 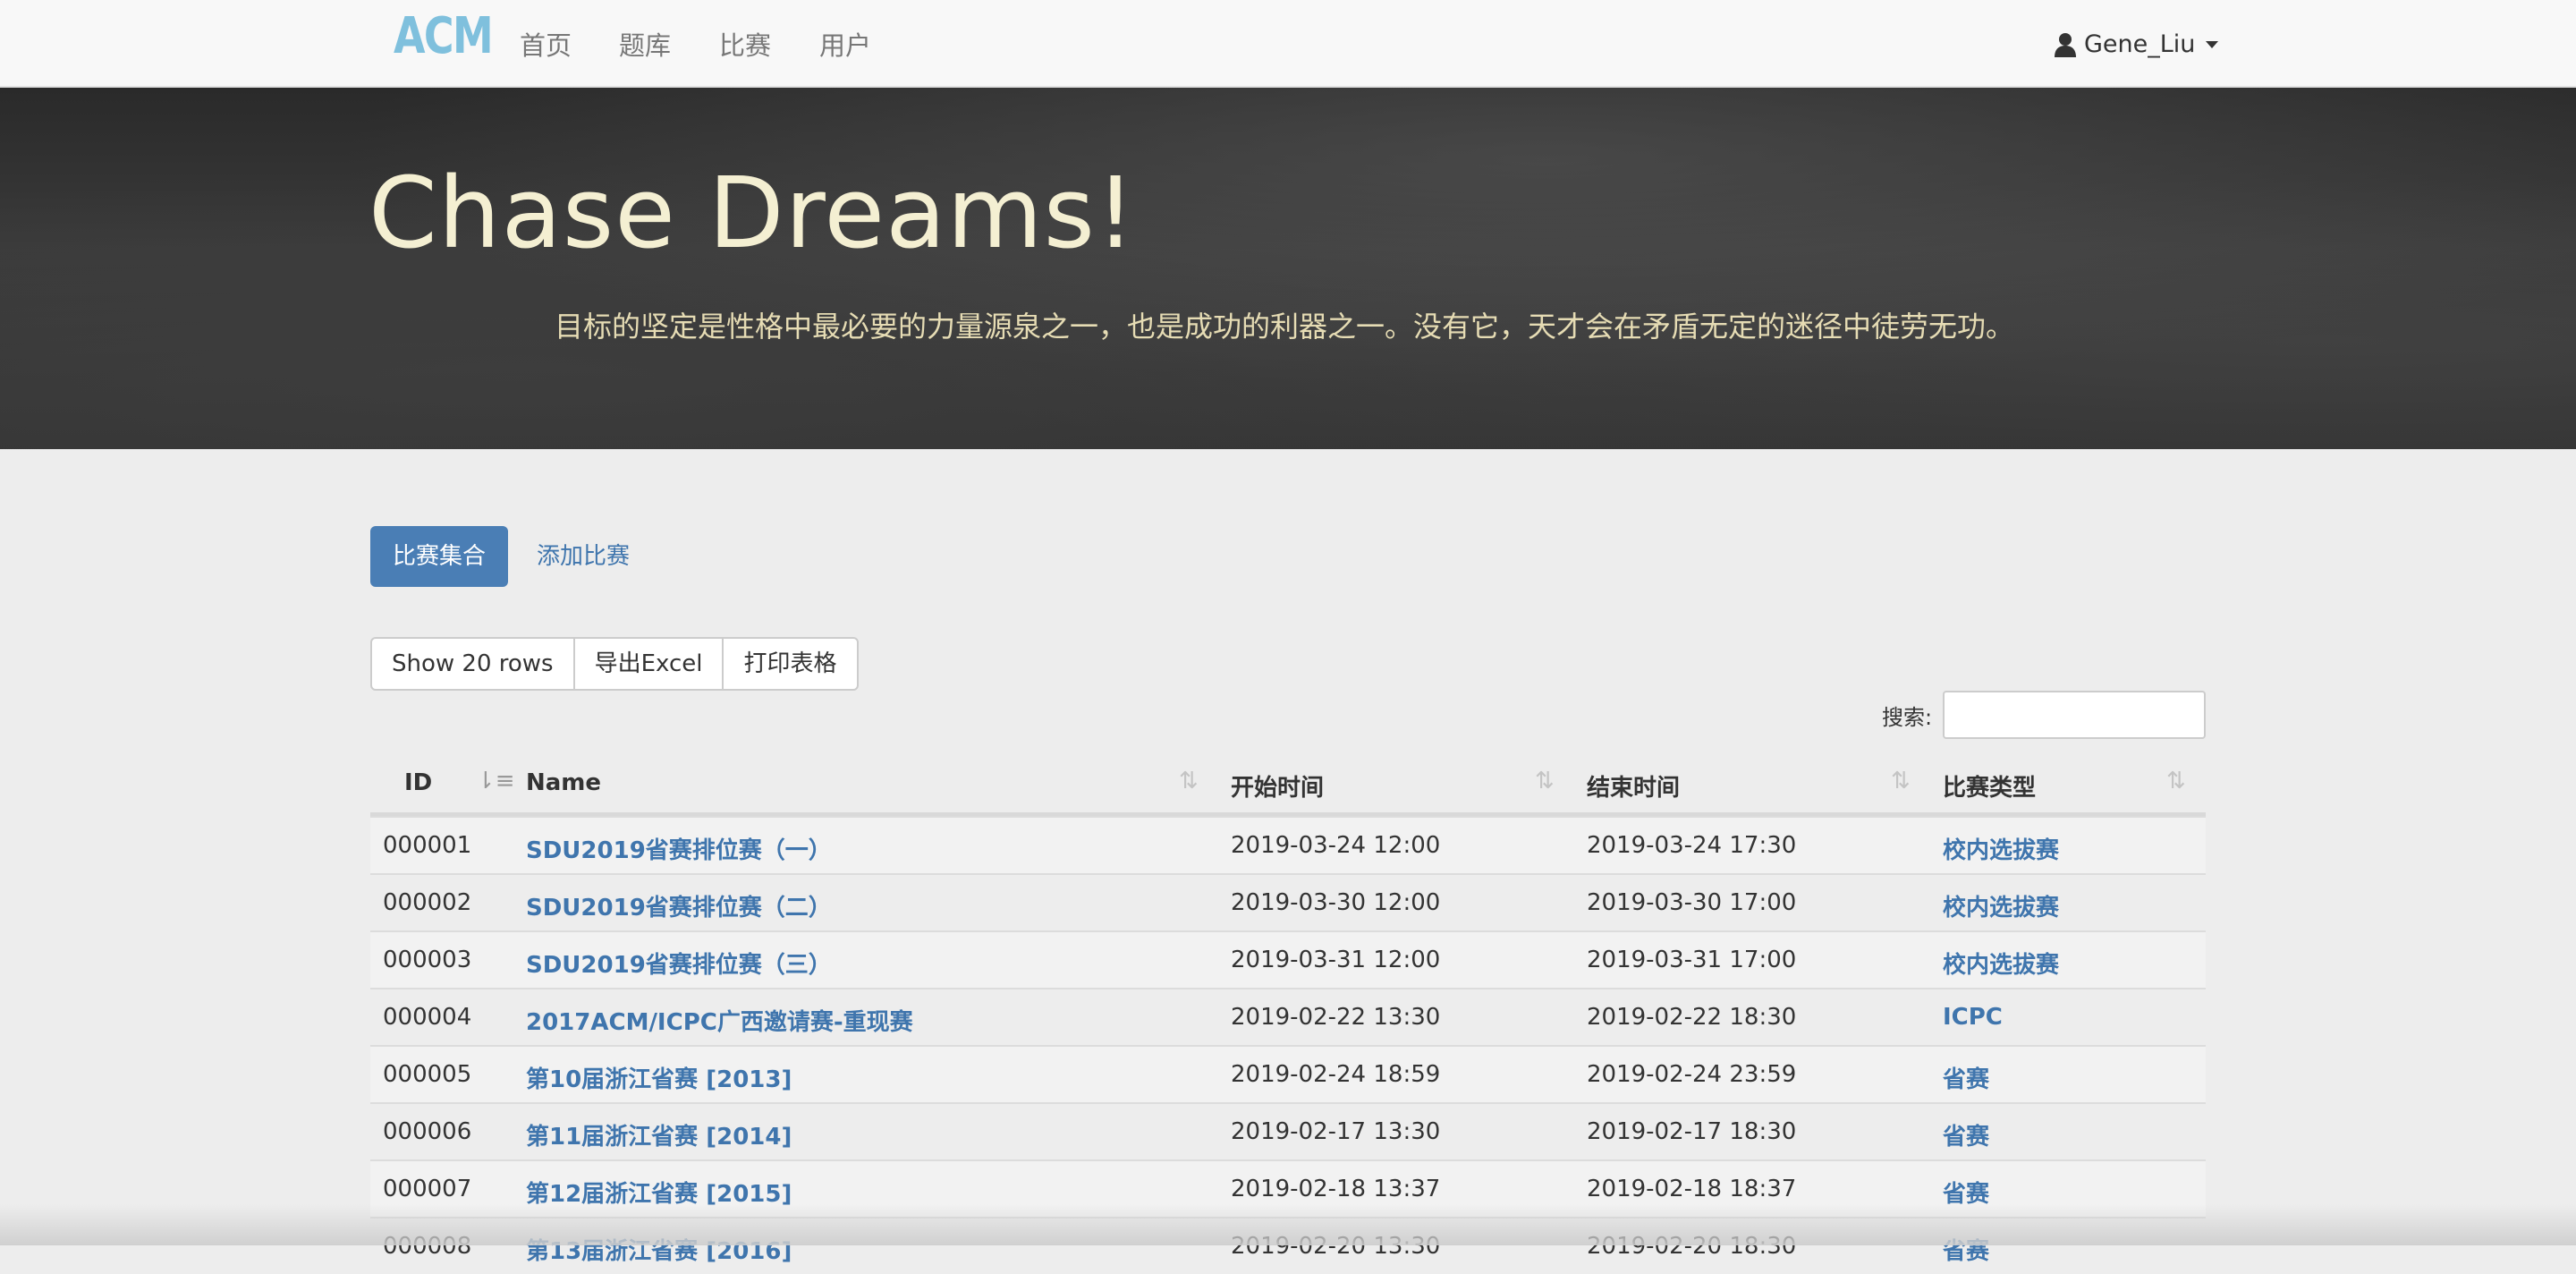 I want to click on hero-title: Chase Dreams!, so click(x=753, y=213).